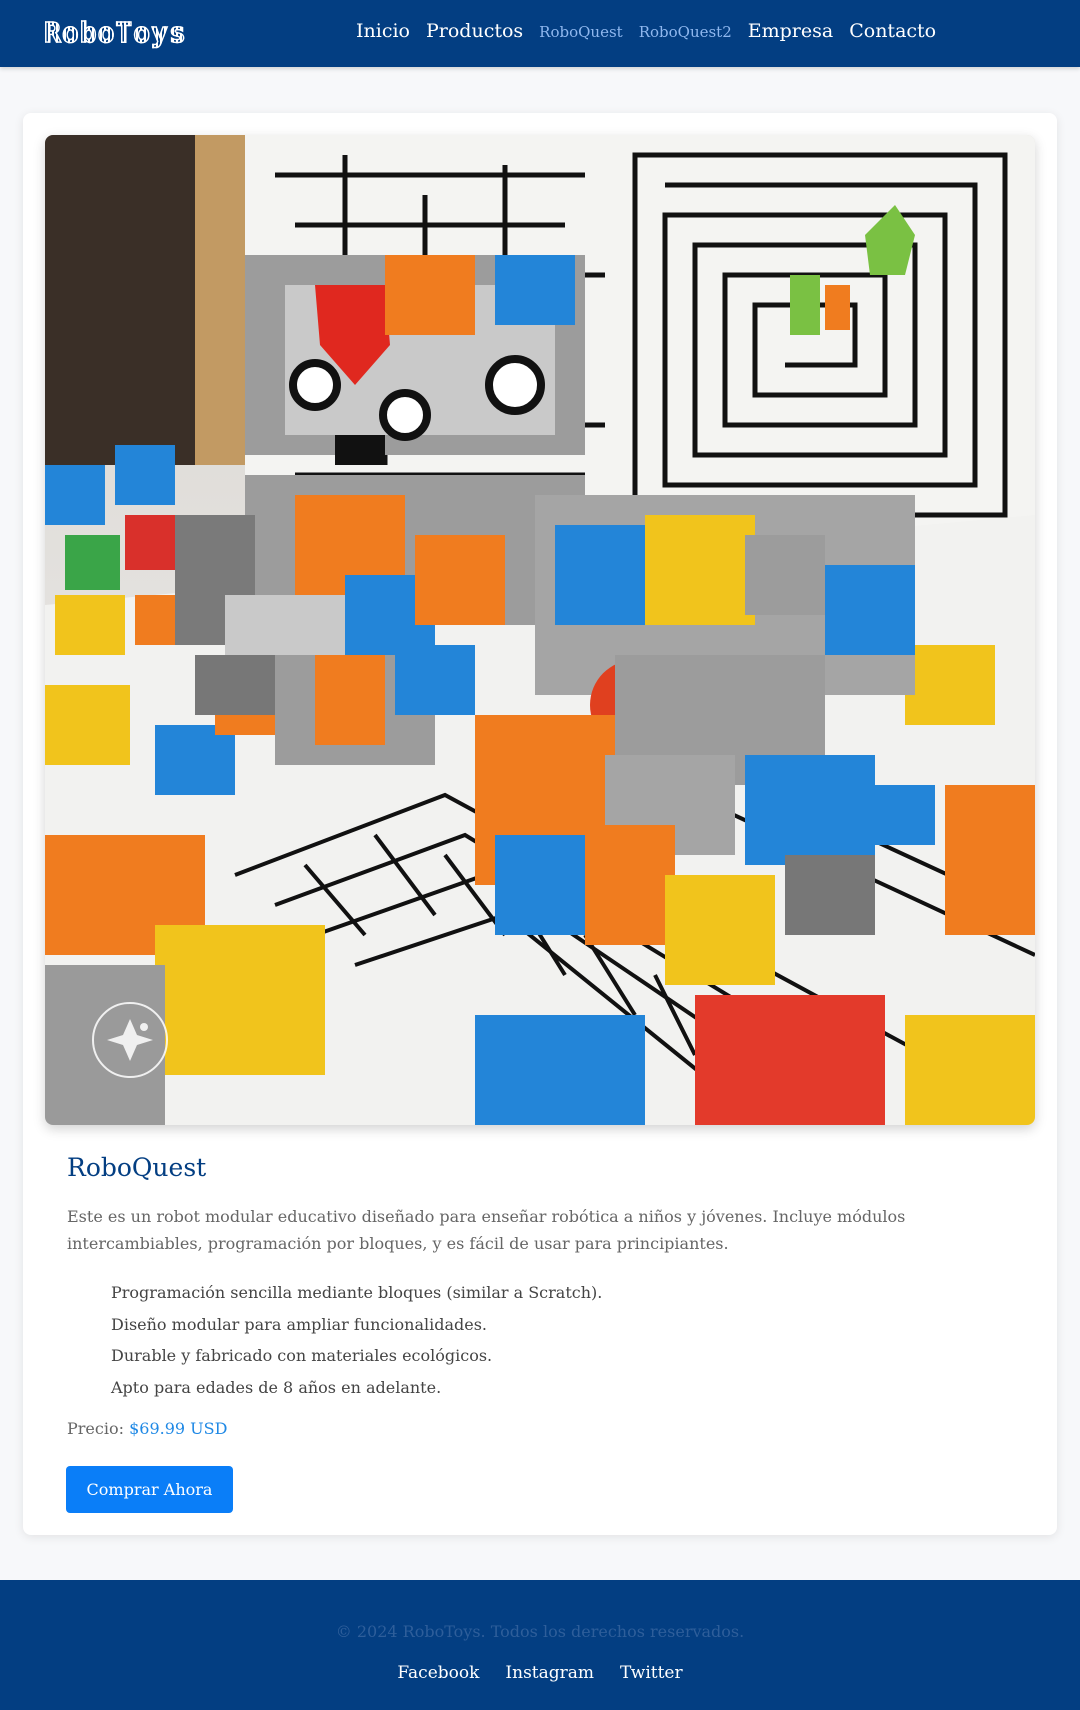 This screenshot has height=1710, width=1080. I want to click on nav-link-contacto: Contacto, so click(892, 31).